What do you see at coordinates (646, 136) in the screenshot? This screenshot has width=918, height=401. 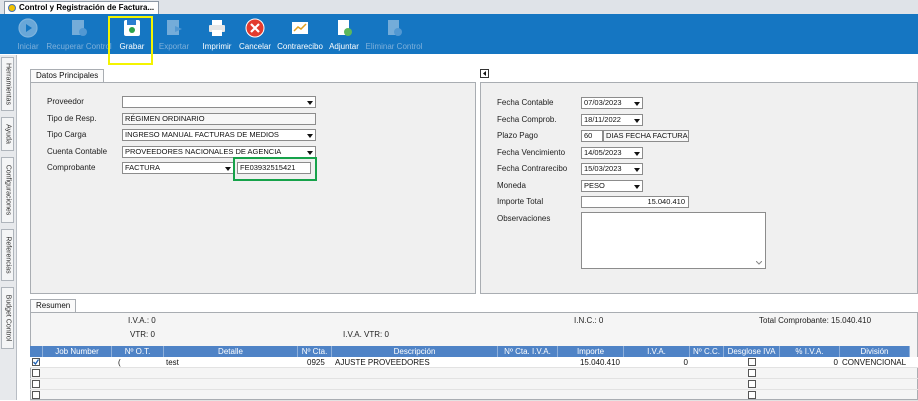 I see `plazo-descripcion-field: DIAS FECHA FACTURA` at bounding box center [646, 136].